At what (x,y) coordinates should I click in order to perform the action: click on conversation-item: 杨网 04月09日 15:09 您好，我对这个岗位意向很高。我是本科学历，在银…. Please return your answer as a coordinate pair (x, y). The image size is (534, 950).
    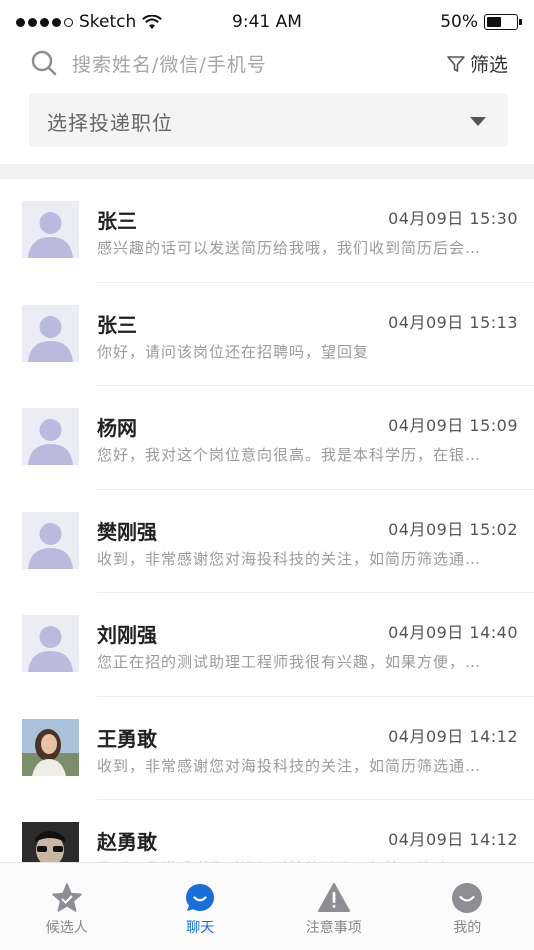
    Looking at the image, I should click on (267, 438).